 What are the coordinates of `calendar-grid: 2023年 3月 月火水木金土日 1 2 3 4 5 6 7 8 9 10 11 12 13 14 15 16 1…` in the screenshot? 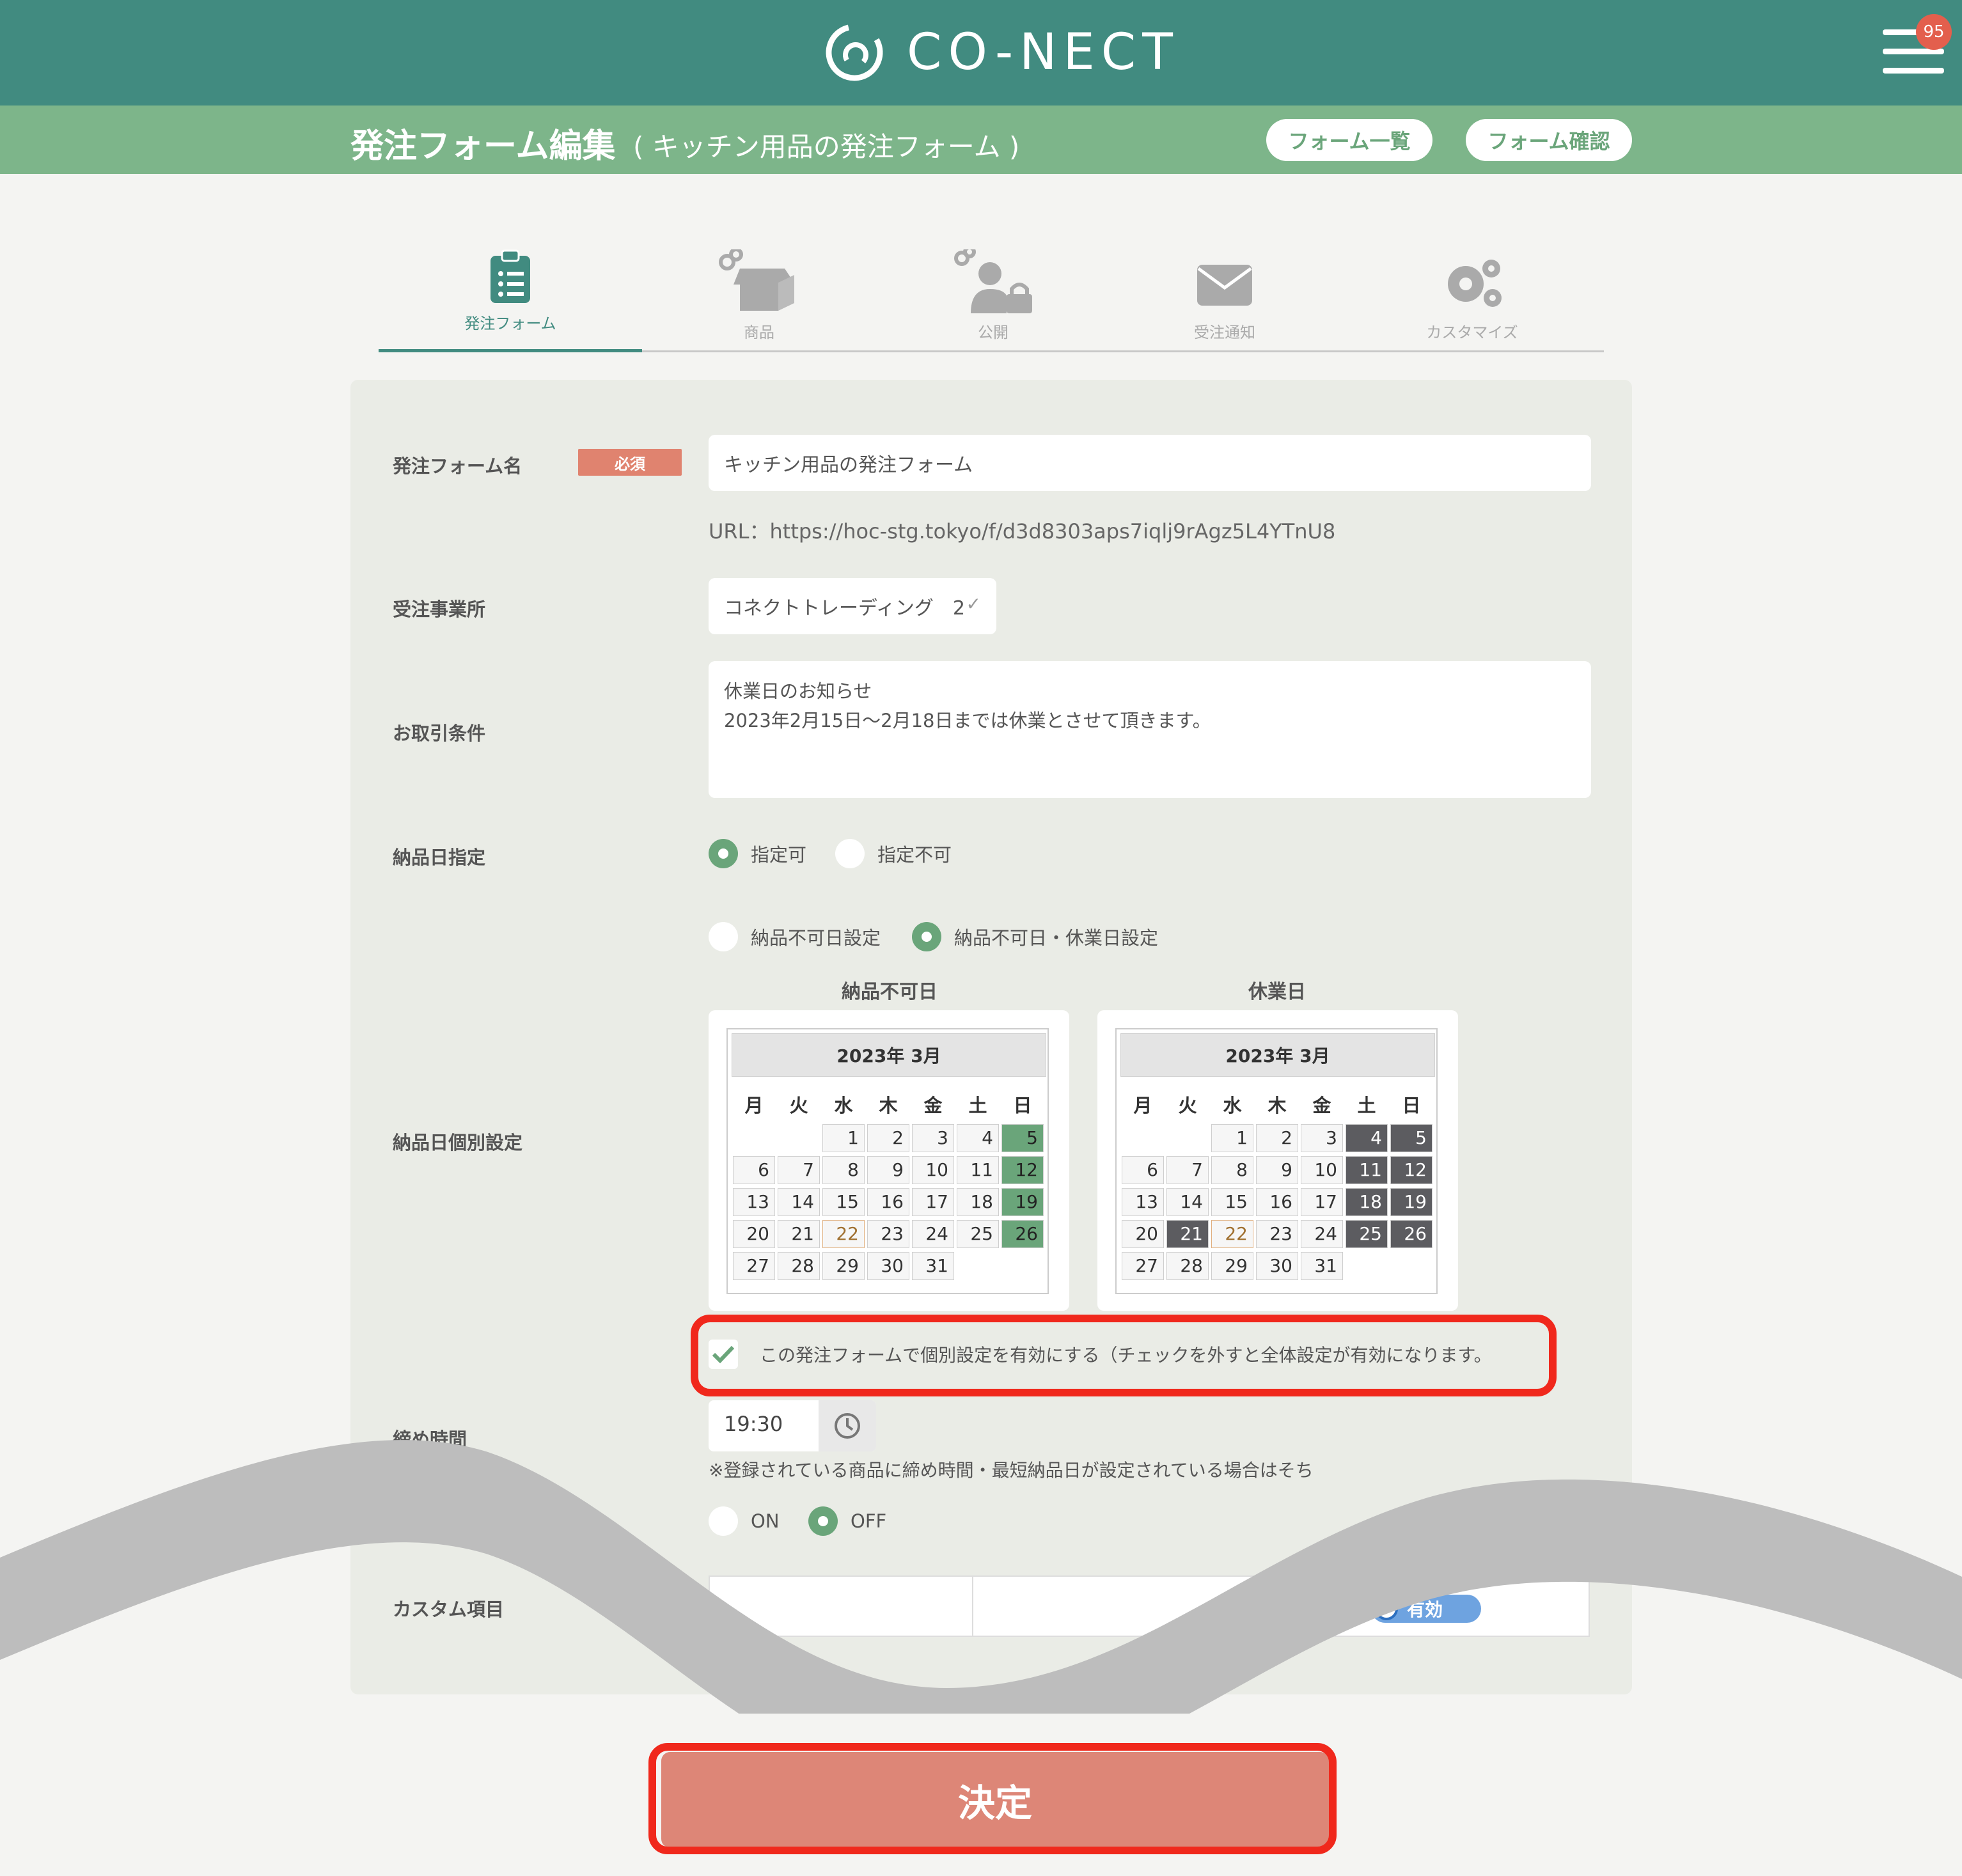 It's located at (1276, 1161).